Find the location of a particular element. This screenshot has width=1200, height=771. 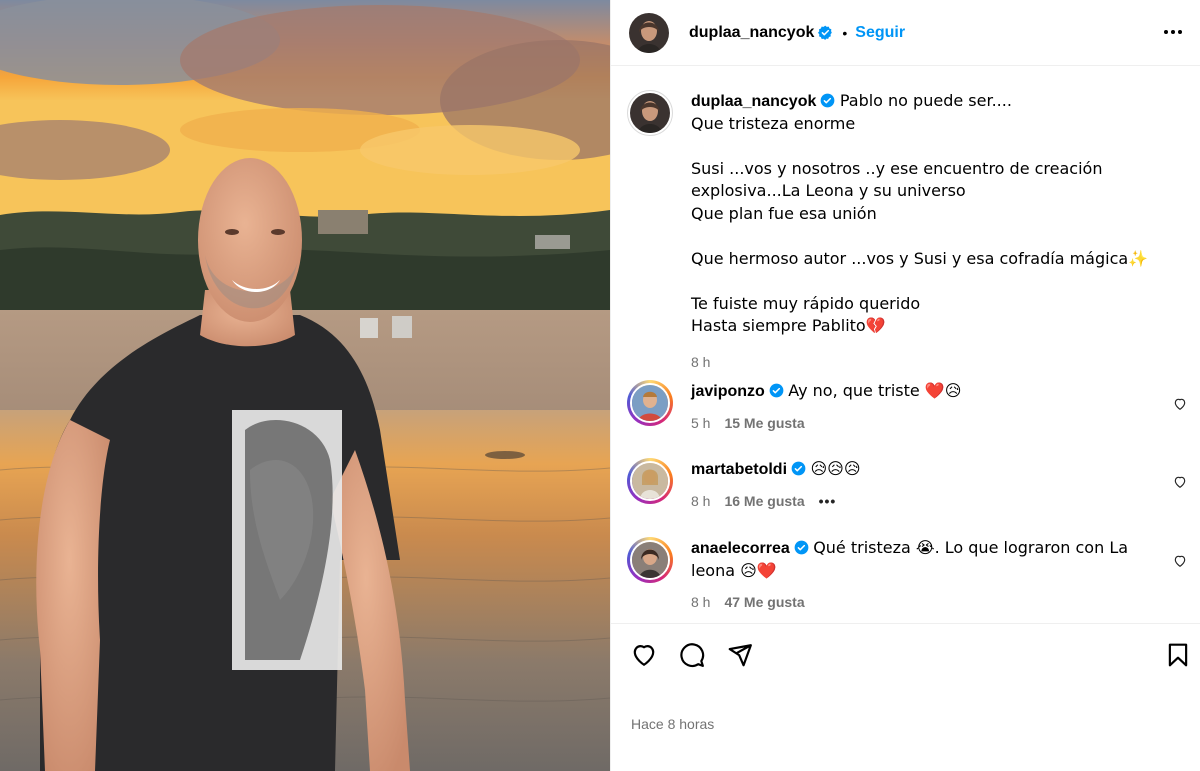

comment-username: anaelecorrea is located at coordinates (740, 548).